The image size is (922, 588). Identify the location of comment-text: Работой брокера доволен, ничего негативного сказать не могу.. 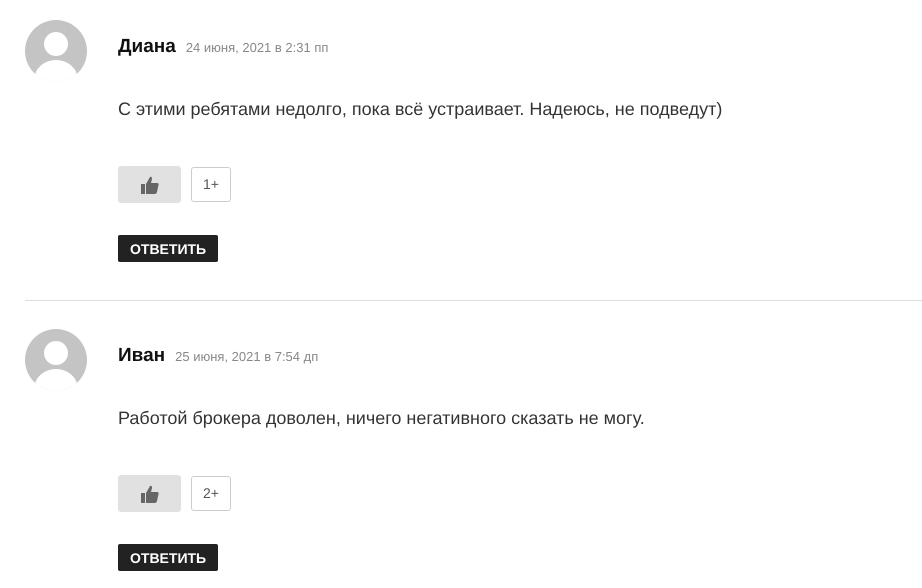
(381, 418).